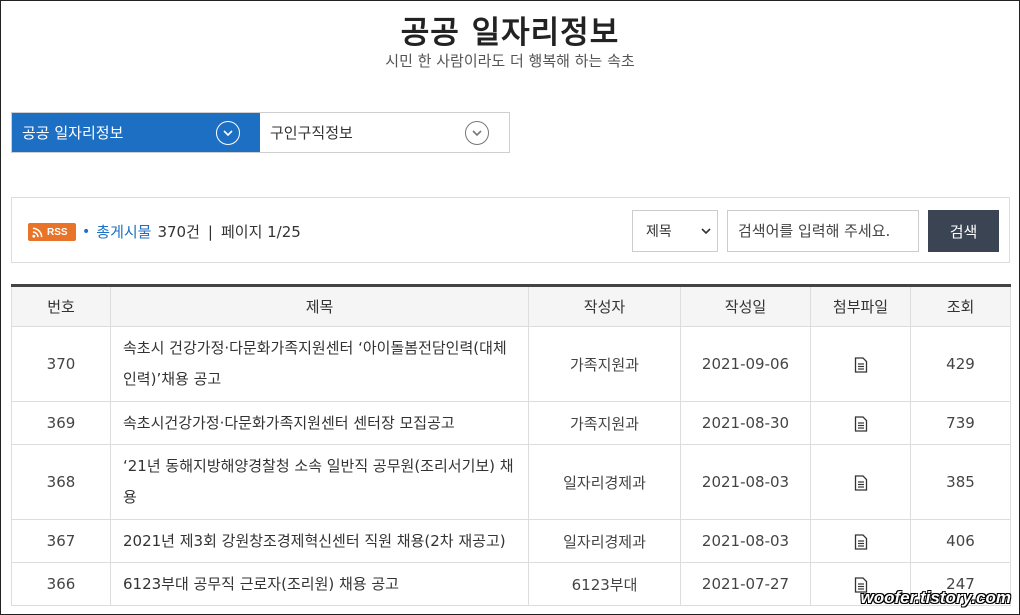  What do you see at coordinates (61, 423) in the screenshot?
I see `row-number: 369` at bounding box center [61, 423].